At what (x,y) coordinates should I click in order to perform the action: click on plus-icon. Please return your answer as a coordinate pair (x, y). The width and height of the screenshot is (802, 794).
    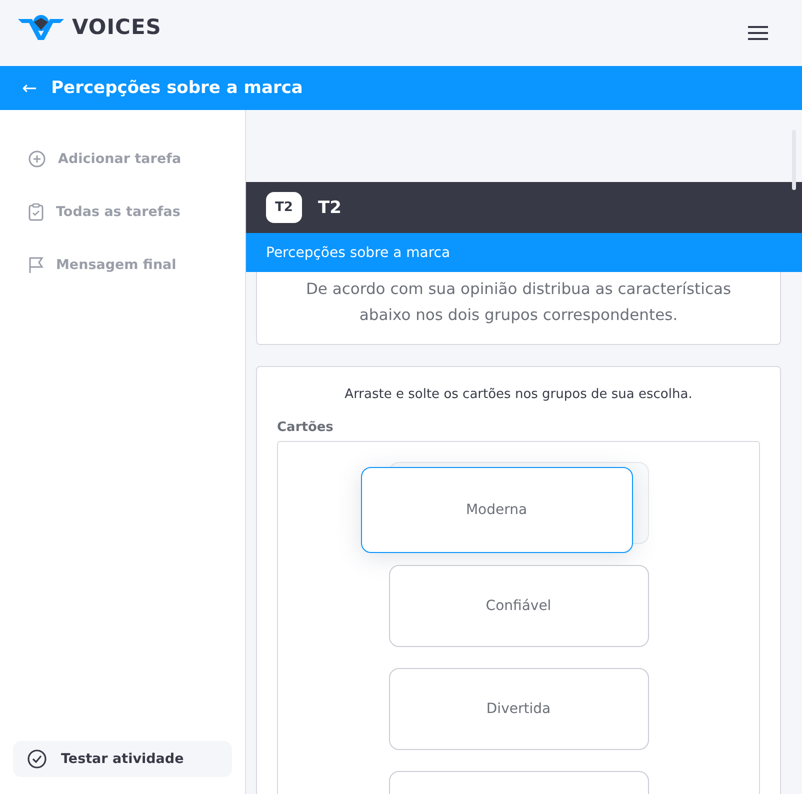
    Looking at the image, I should click on (37, 159).